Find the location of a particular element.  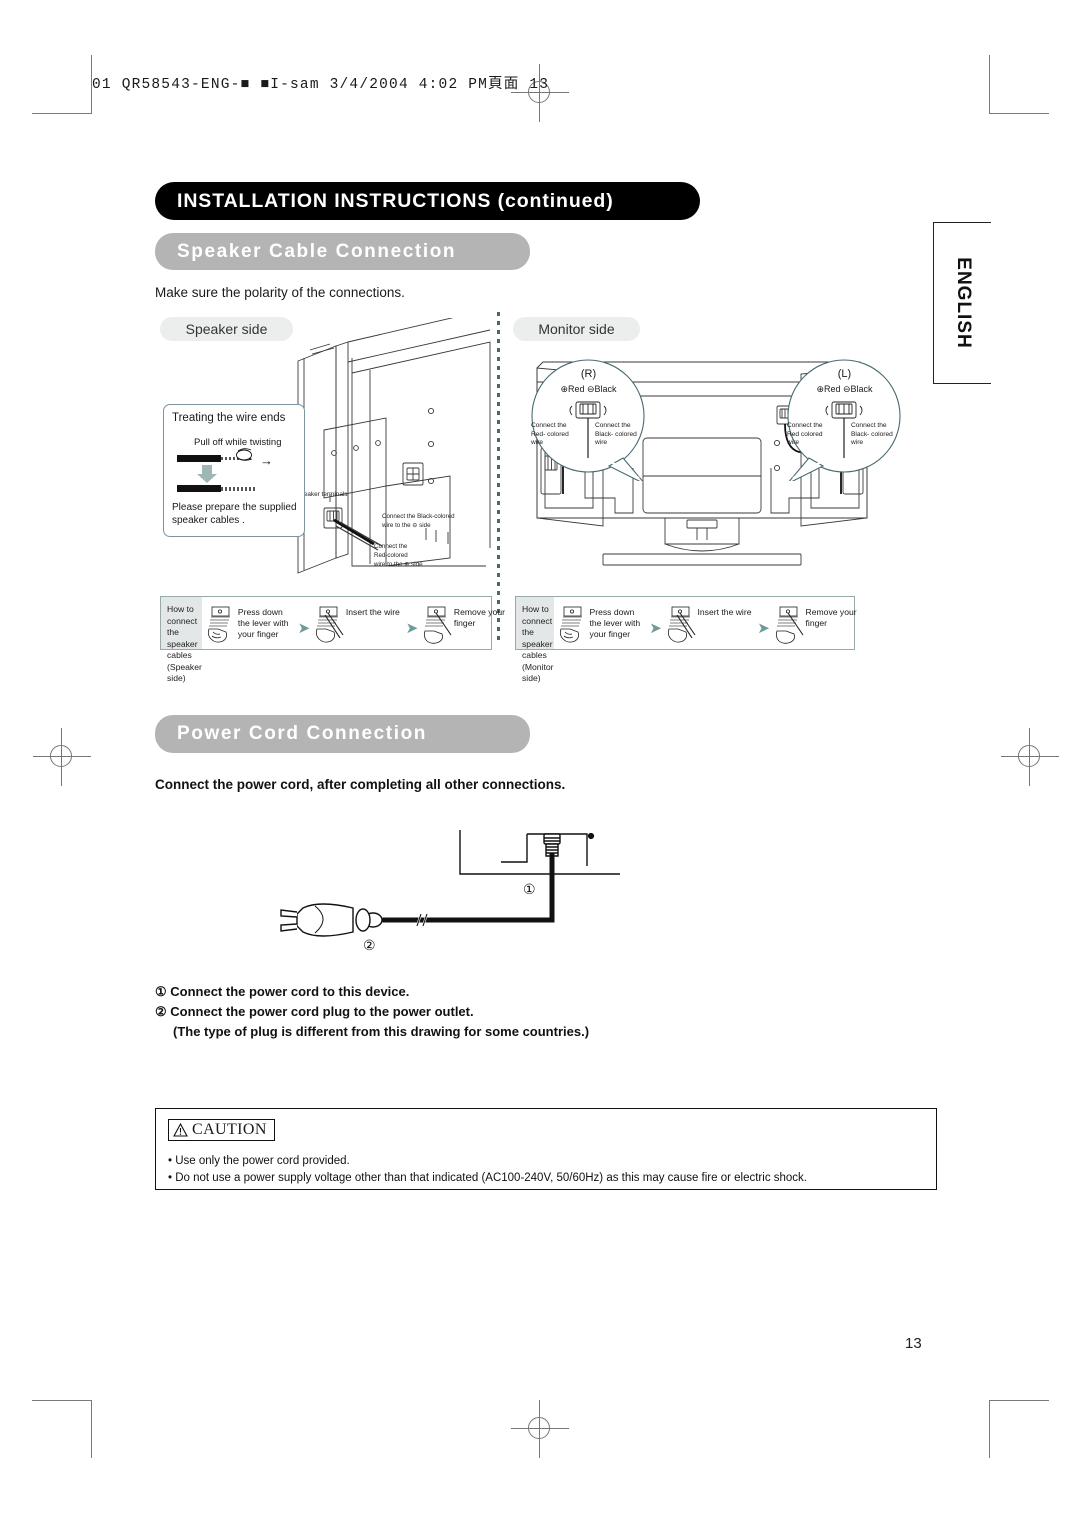

svg-text: Connect the Black-colored is located at coordinates (418, 516).